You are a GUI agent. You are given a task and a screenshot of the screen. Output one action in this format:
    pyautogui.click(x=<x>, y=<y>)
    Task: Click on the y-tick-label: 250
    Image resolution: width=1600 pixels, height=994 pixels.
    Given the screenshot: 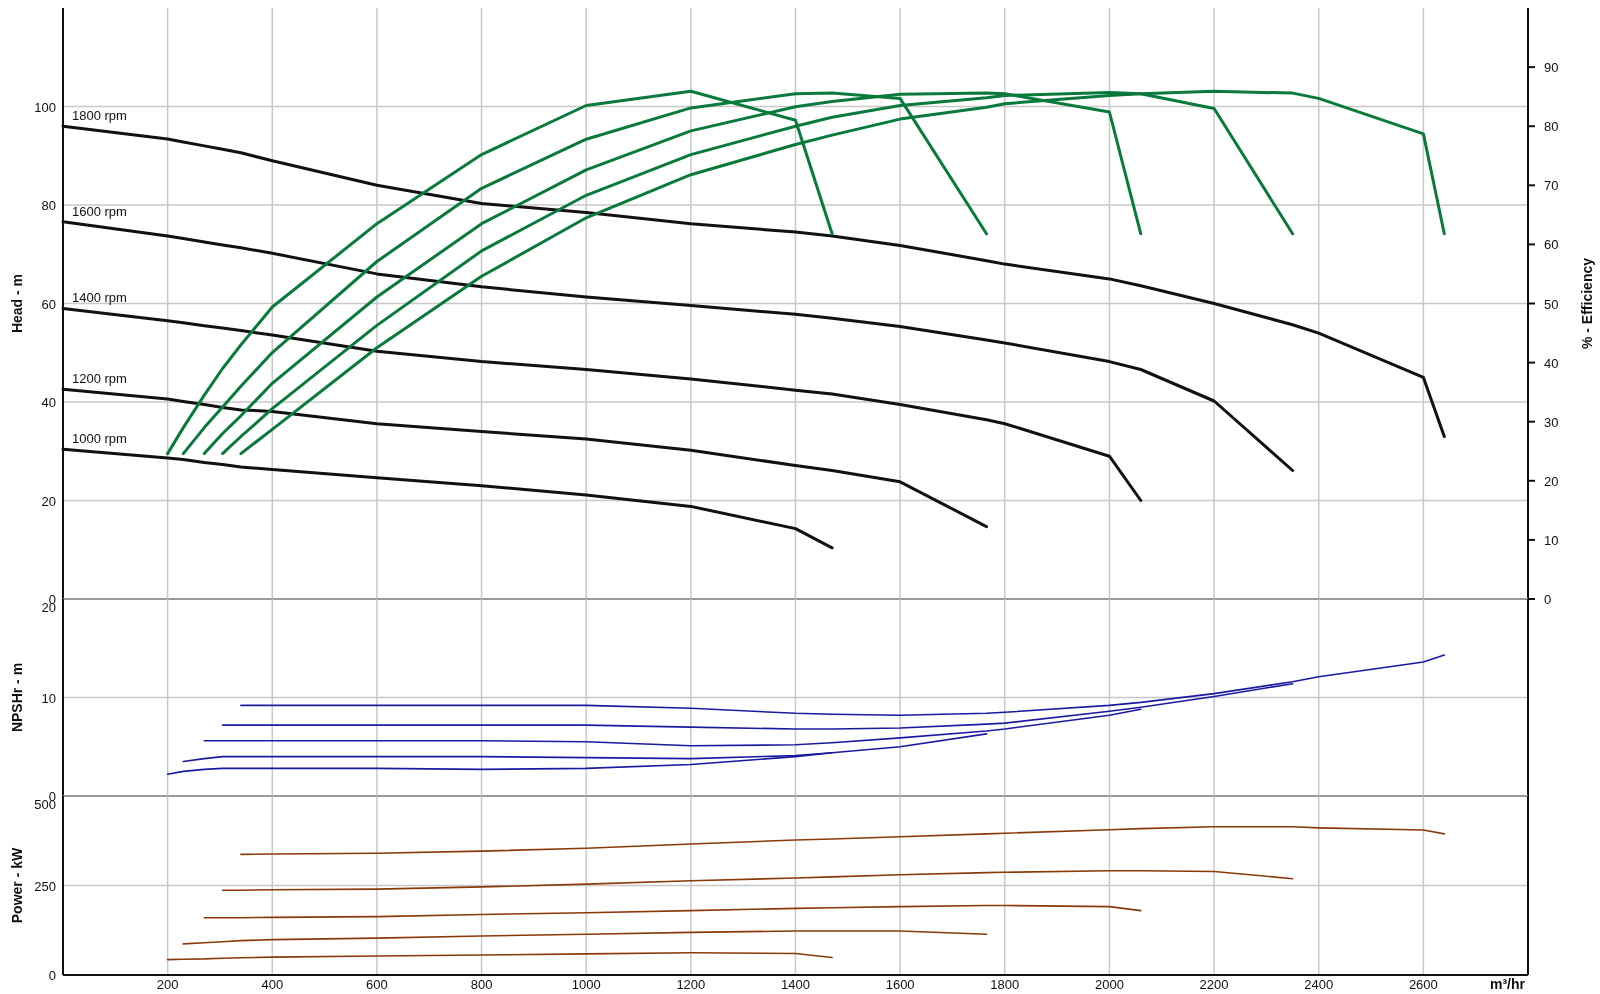 What is the action you would take?
    pyautogui.click(x=45, y=886)
    